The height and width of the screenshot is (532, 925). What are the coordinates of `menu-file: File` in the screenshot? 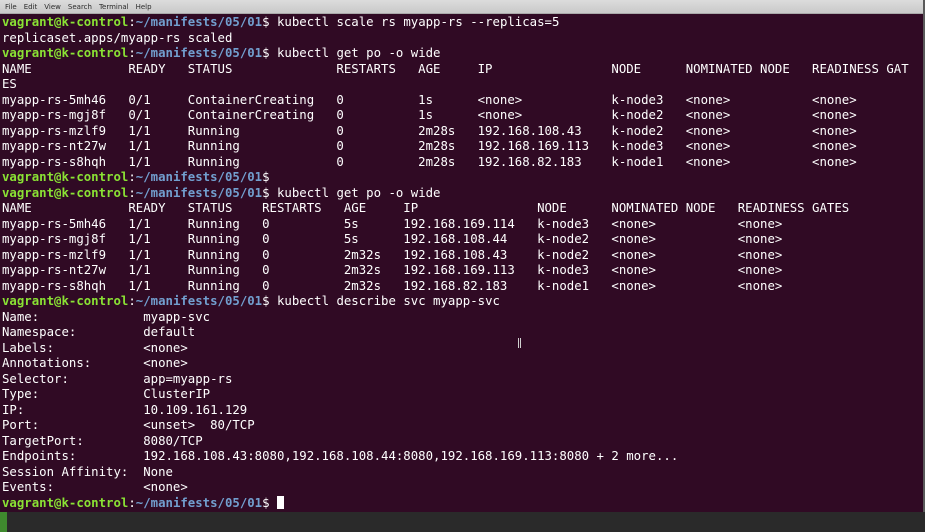 It's located at (11, 7).